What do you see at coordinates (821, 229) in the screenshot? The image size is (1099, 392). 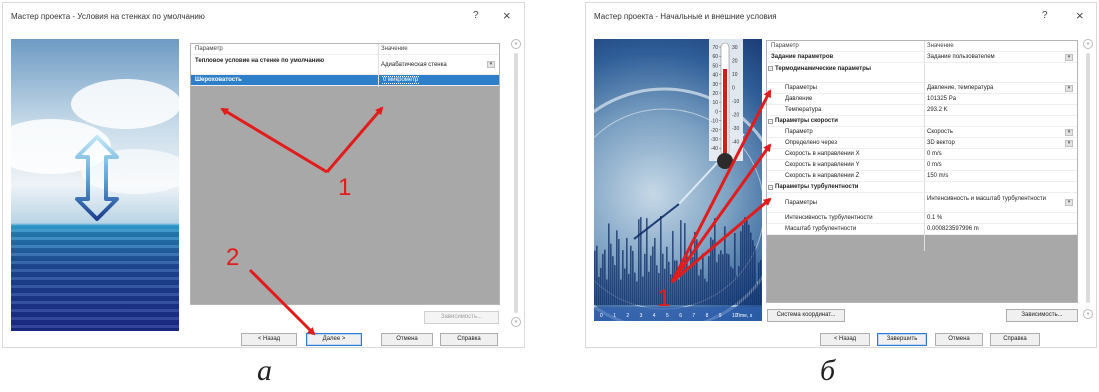 I see `param-name: Масштаб турбулентности` at bounding box center [821, 229].